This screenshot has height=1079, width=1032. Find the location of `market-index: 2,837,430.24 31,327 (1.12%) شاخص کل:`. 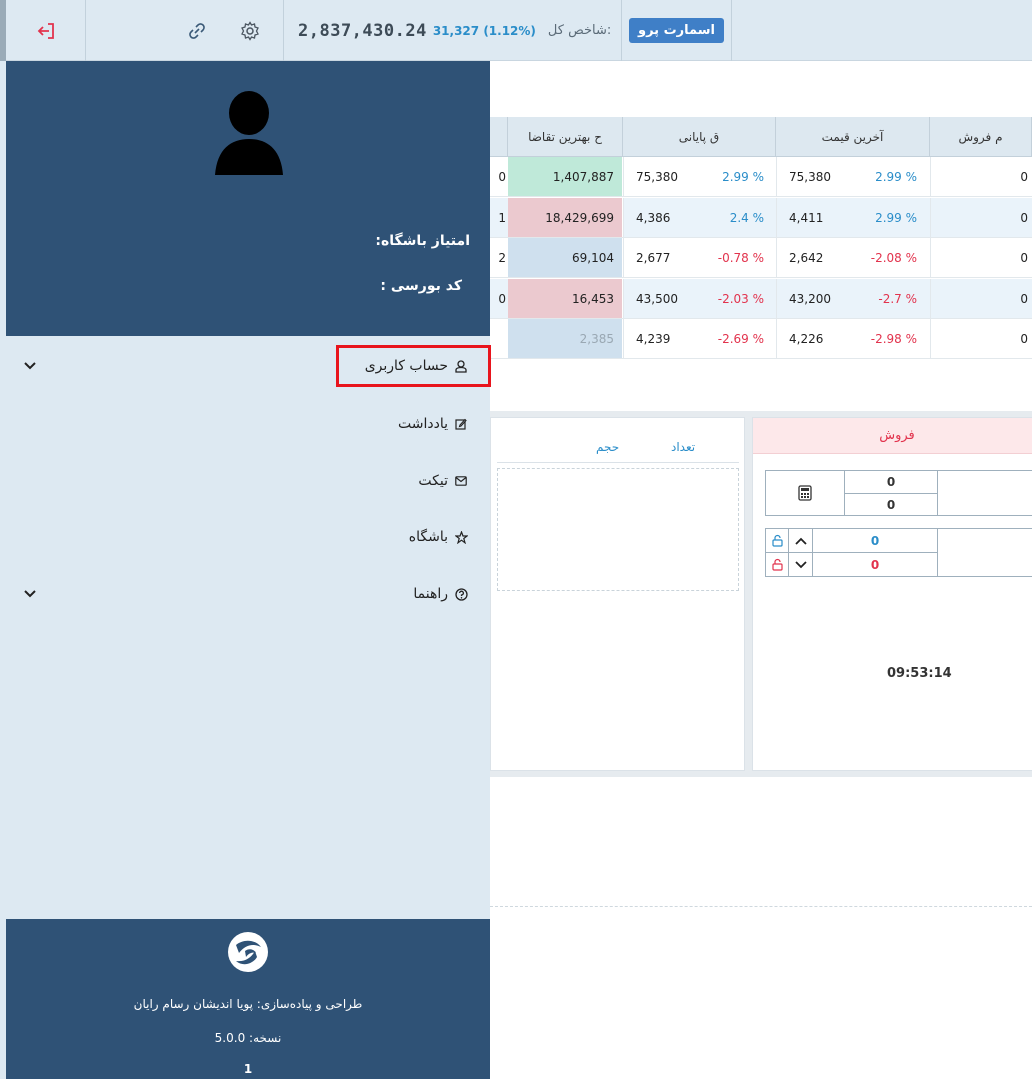

market-index: 2,837,430.24 31,327 (1.12%) شاخص کل: is located at coordinates (453, 30).